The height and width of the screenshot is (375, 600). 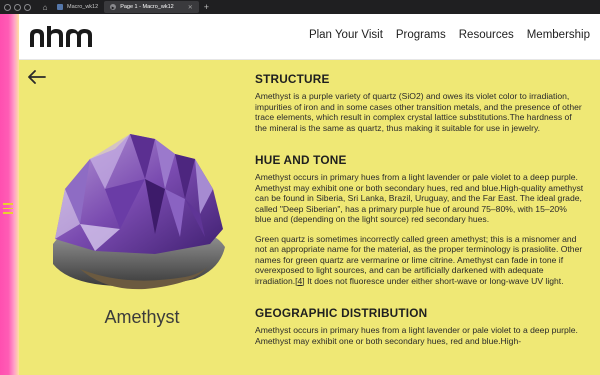 I want to click on close-window-button, so click(x=7, y=7).